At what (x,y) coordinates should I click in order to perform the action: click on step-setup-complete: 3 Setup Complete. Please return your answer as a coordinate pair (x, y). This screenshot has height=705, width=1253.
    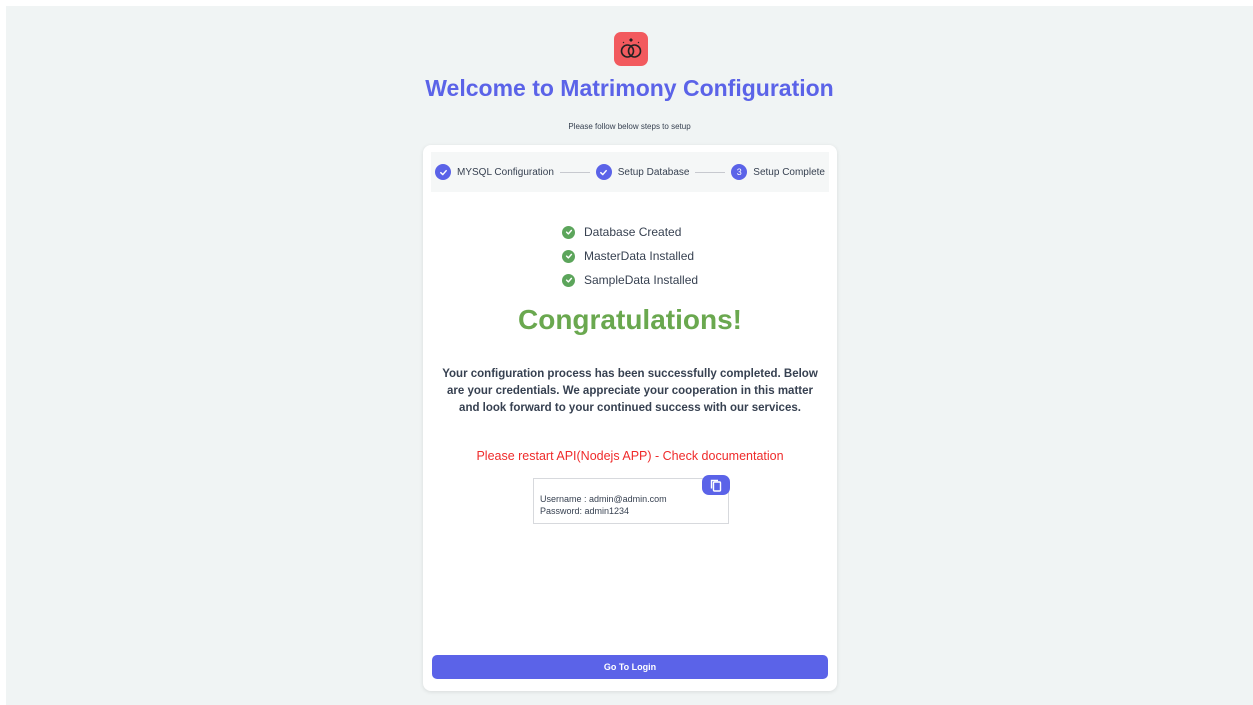
    Looking at the image, I should click on (778, 172).